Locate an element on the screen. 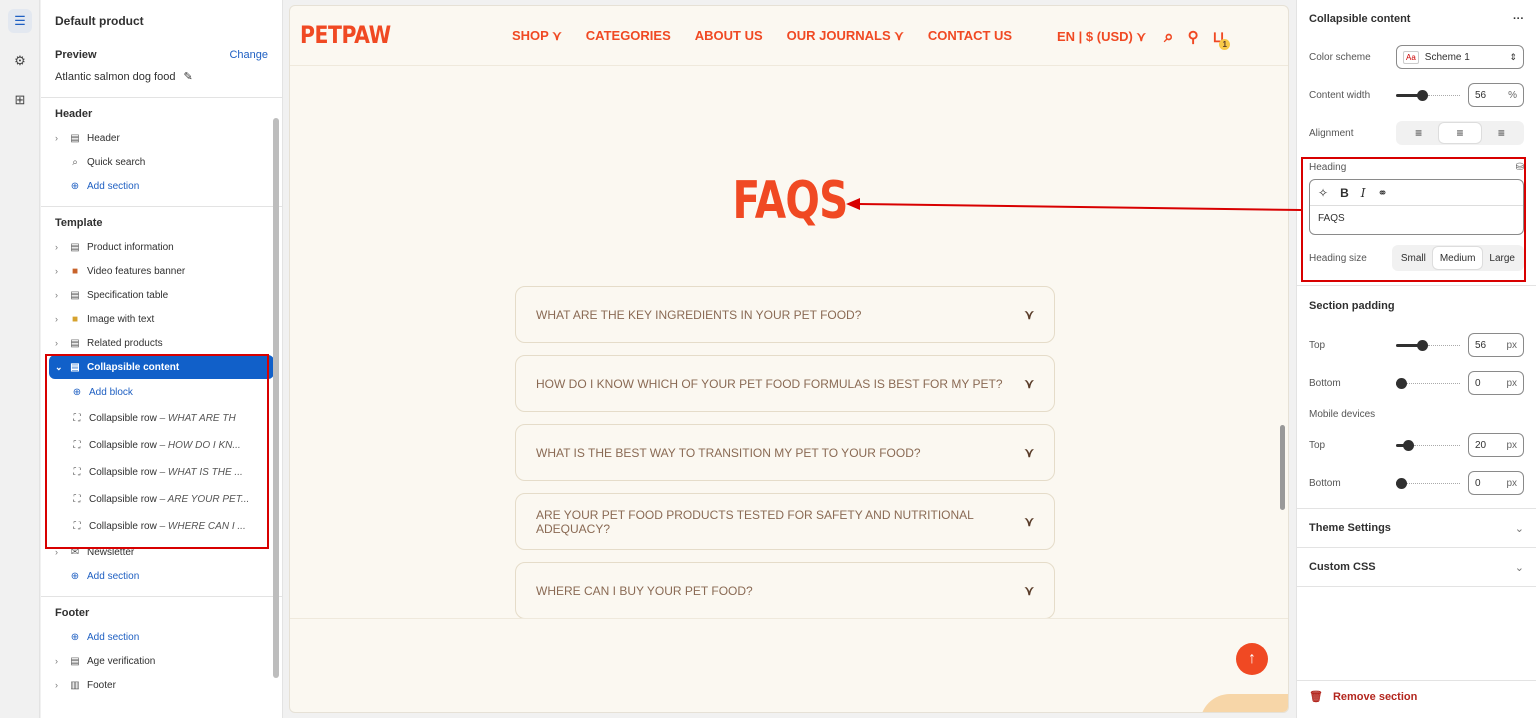  section-item-video-features-banner: › ■ Video features banner is located at coordinates (161, 271).